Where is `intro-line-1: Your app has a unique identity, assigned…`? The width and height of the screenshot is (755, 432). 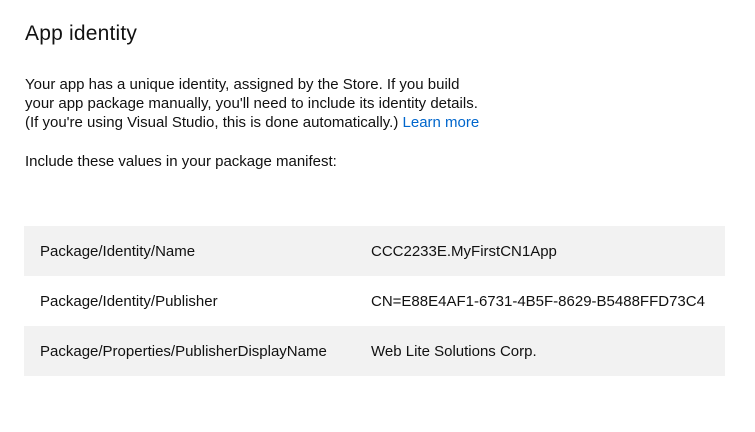 intro-line-1: Your app has a unique identity, assigned… is located at coordinates (242, 84).